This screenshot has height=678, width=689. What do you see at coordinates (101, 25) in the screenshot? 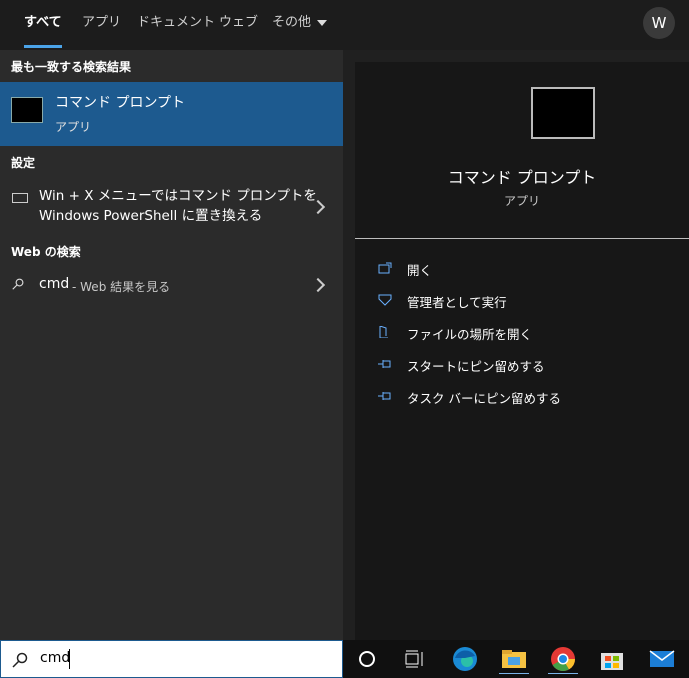
I see `tab-apps: アプリ` at bounding box center [101, 25].